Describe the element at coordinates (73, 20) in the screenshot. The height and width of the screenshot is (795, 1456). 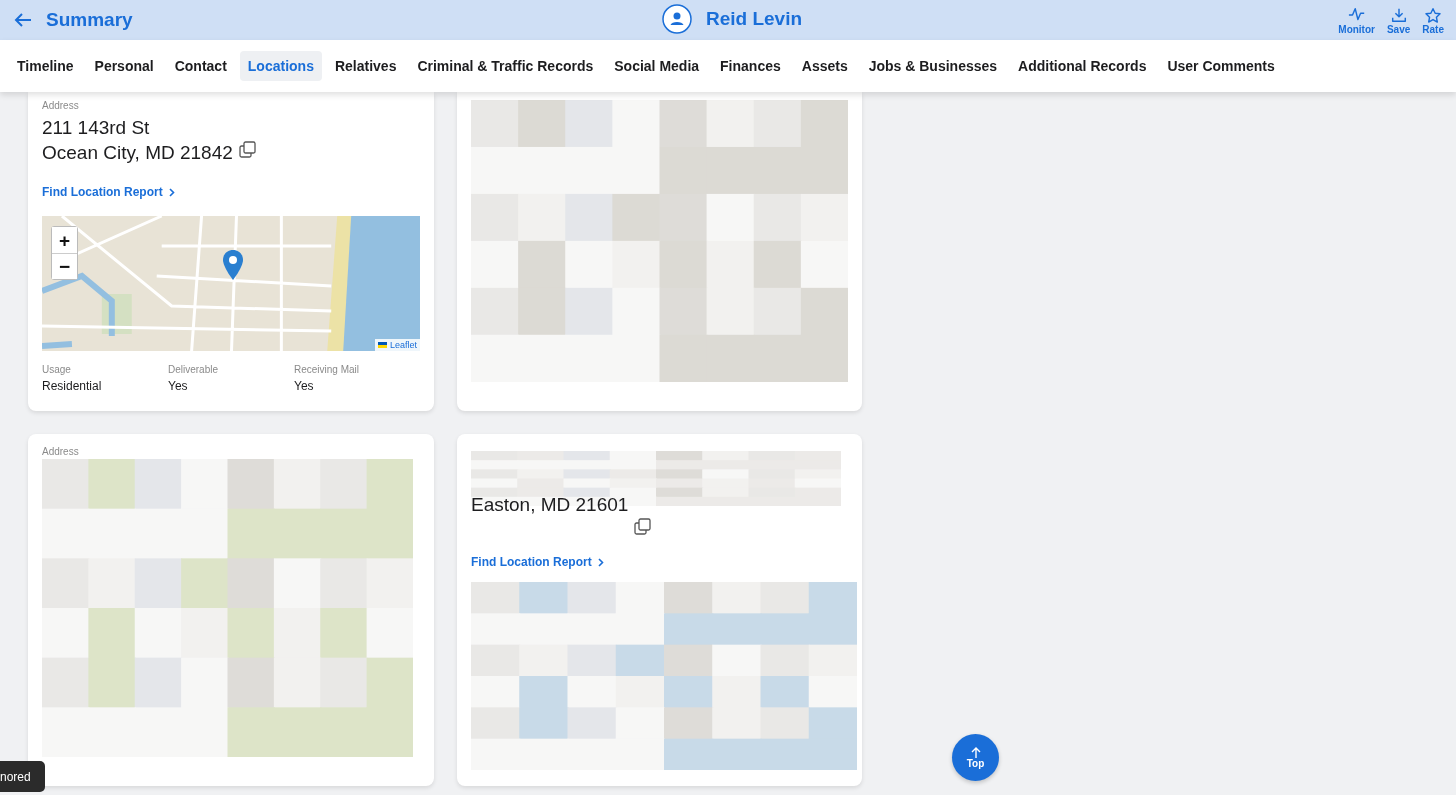
I see `back-button: Summary` at that location.